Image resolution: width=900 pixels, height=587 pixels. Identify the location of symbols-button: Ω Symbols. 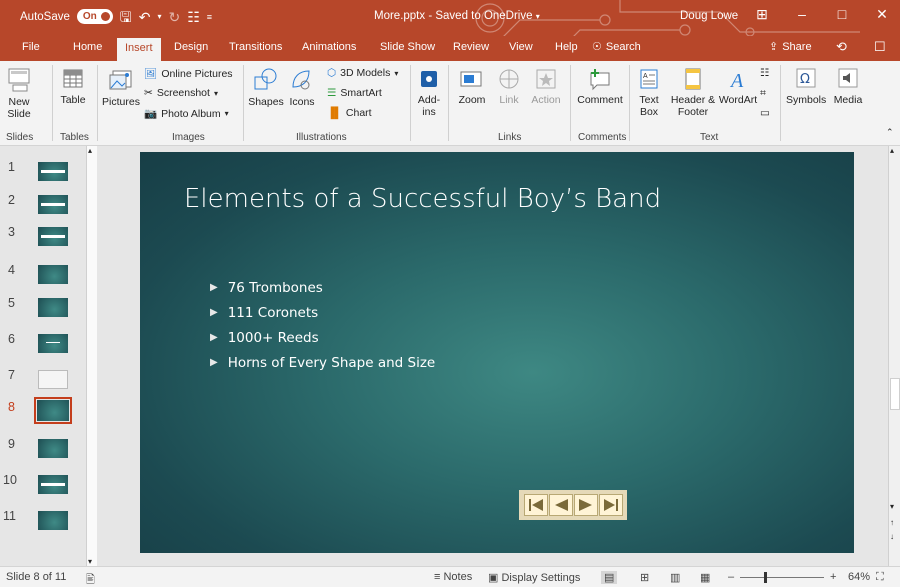
(806, 86).